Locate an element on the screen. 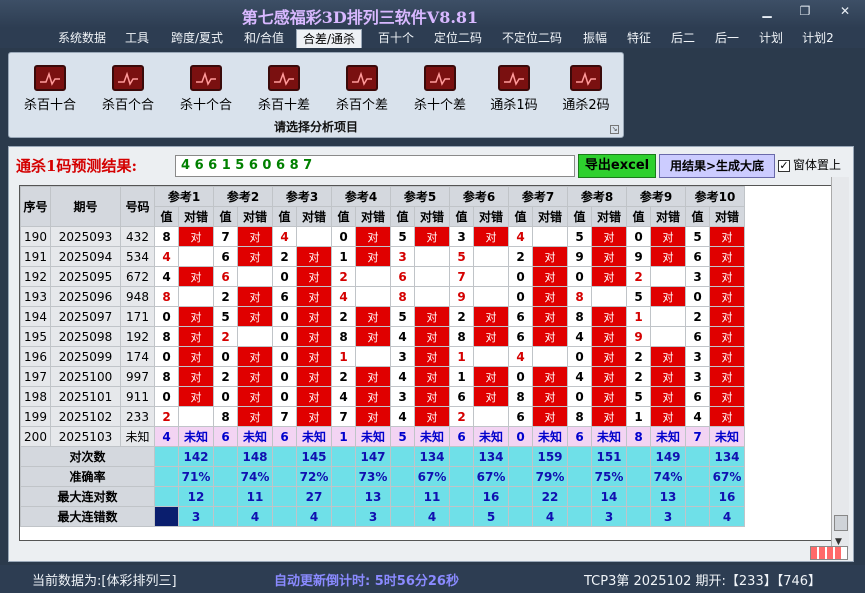 This screenshot has height=593, width=865. stat-value: 148 is located at coordinates (255, 456).